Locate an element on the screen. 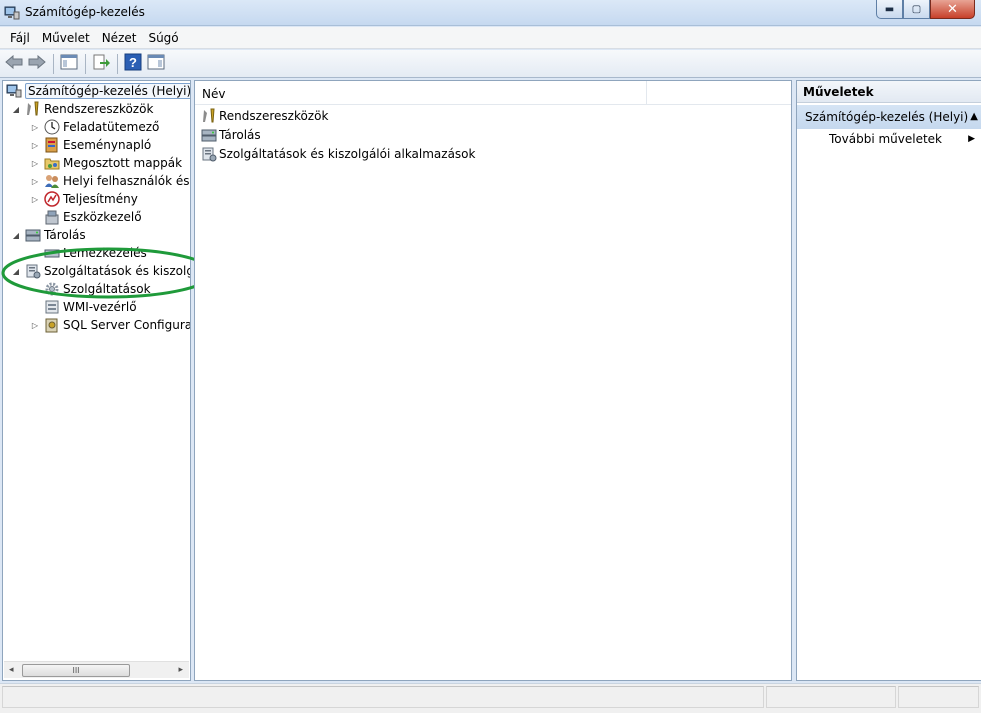 The height and width of the screenshot is (713, 981). tree-item-label: Helyi felhasználók és cs is located at coordinates (126, 181).